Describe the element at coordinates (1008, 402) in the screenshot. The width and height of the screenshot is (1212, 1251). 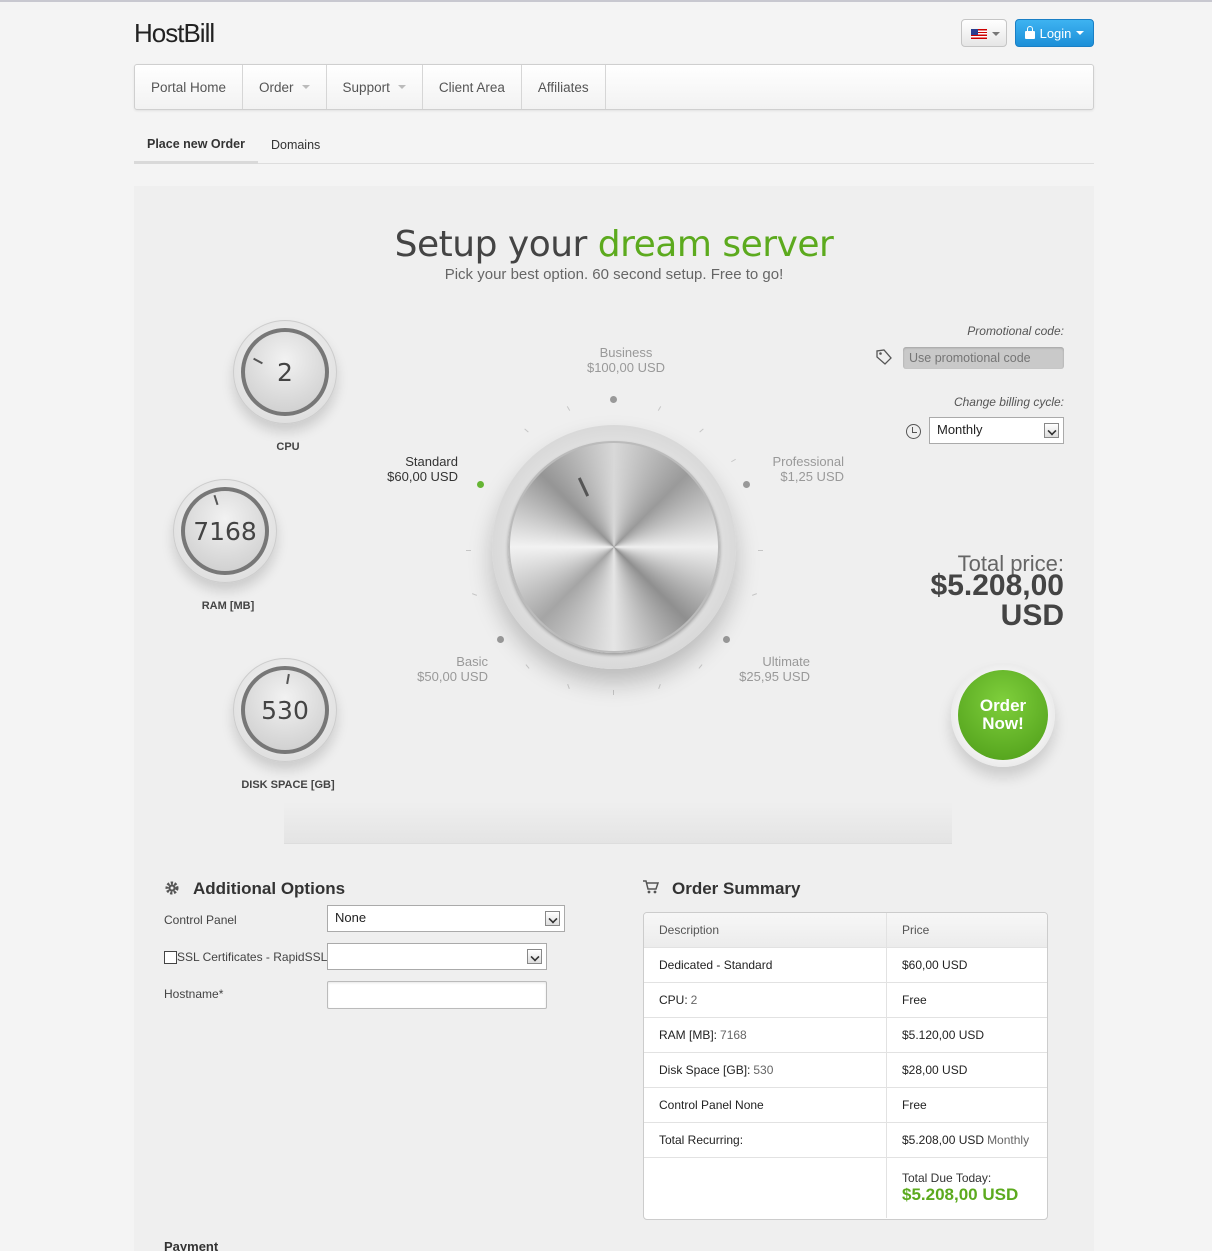
I see `billing-cycle-label: Change billing cycle:` at that location.